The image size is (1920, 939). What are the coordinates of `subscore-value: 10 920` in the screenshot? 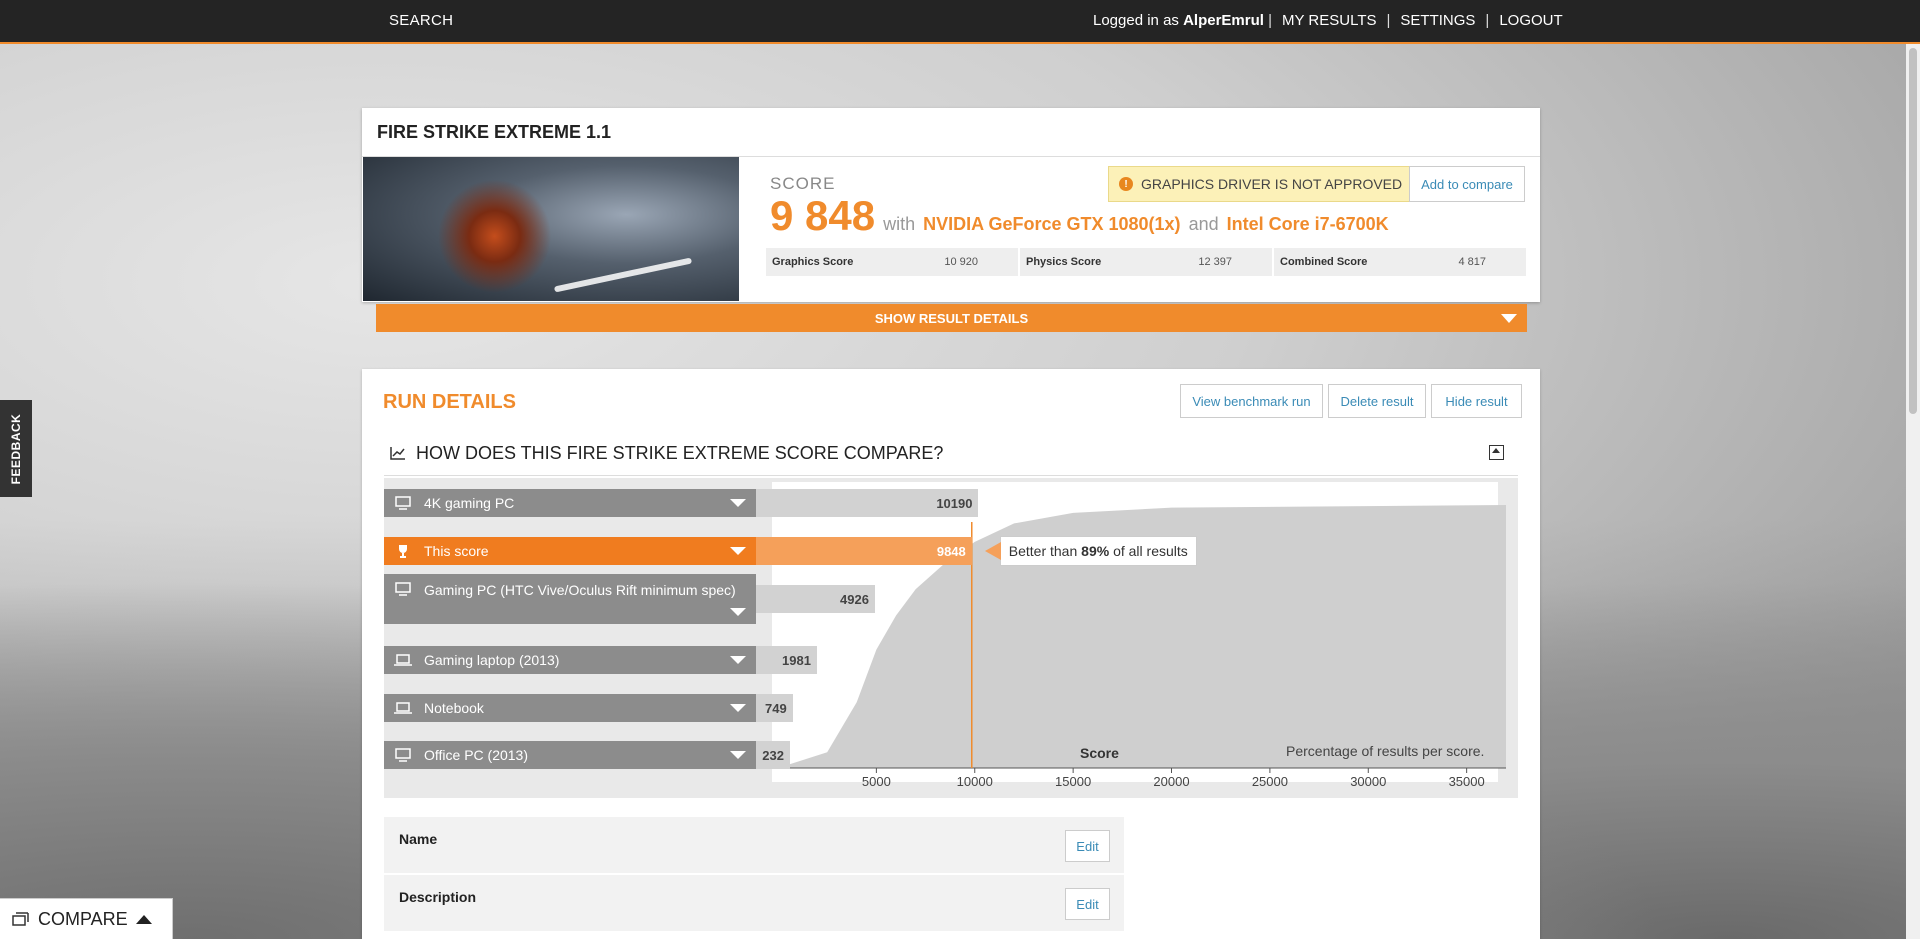 It's located at (961, 262).